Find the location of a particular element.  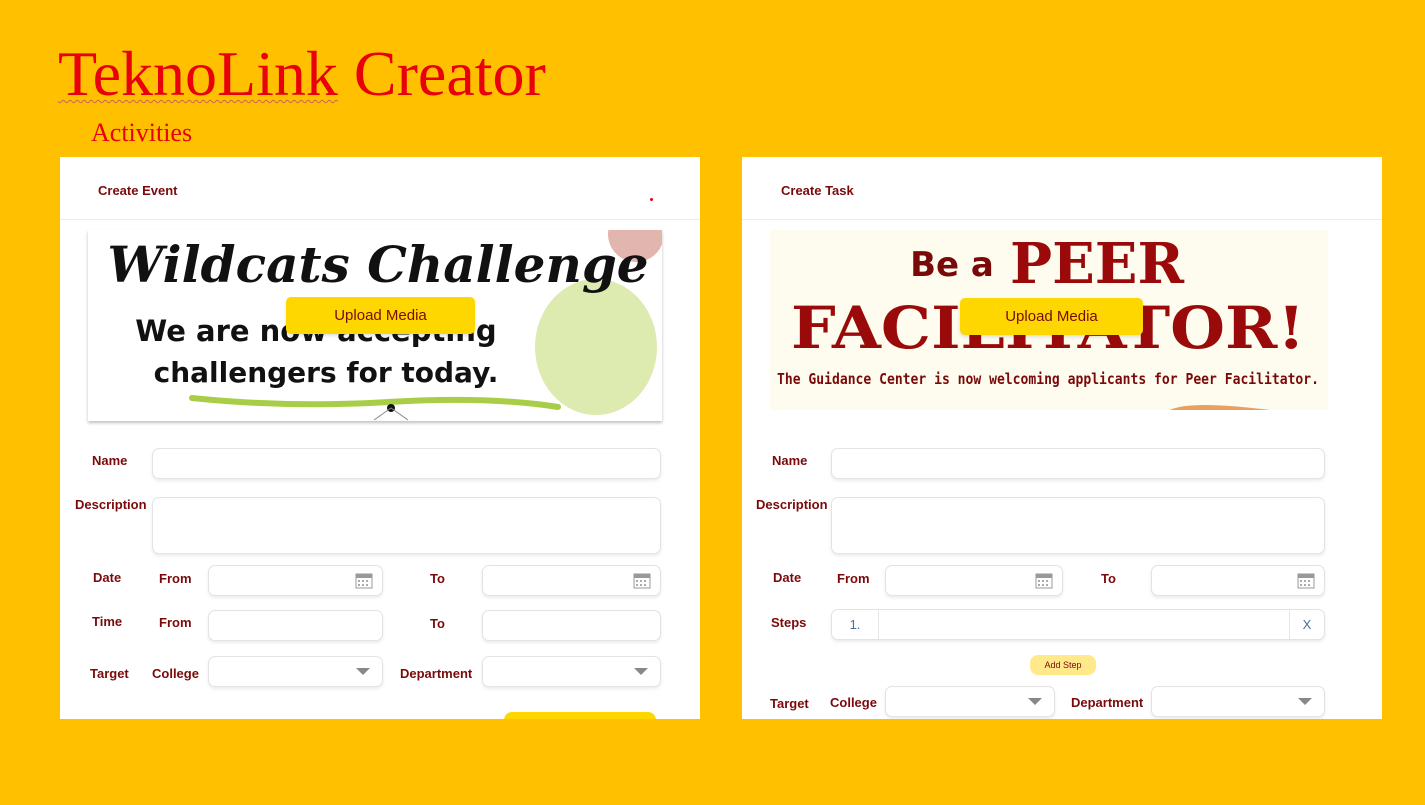

step-row: 1. X is located at coordinates (1078, 624).